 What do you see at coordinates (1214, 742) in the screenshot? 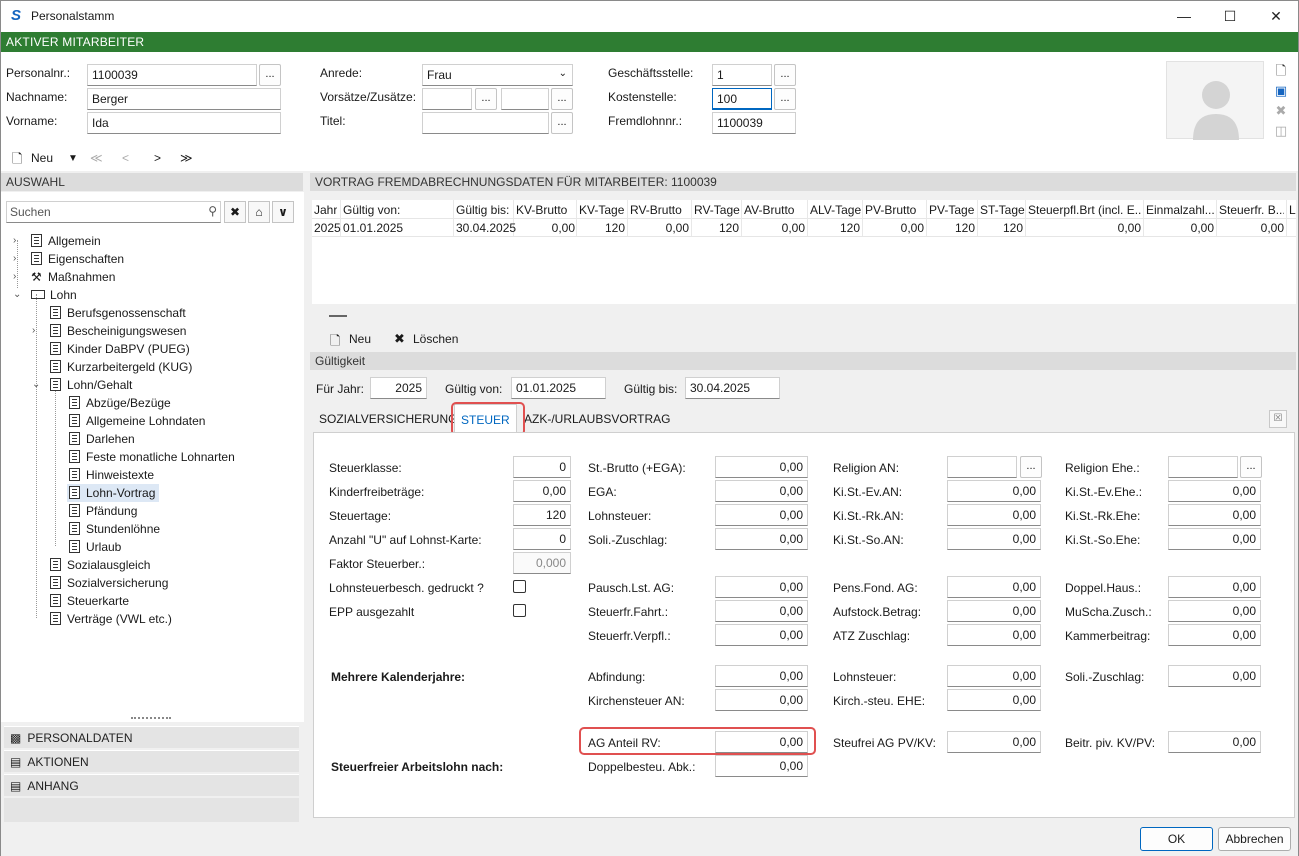
I see `beitr-piv-kv-pv-field: 0,00` at bounding box center [1214, 742].